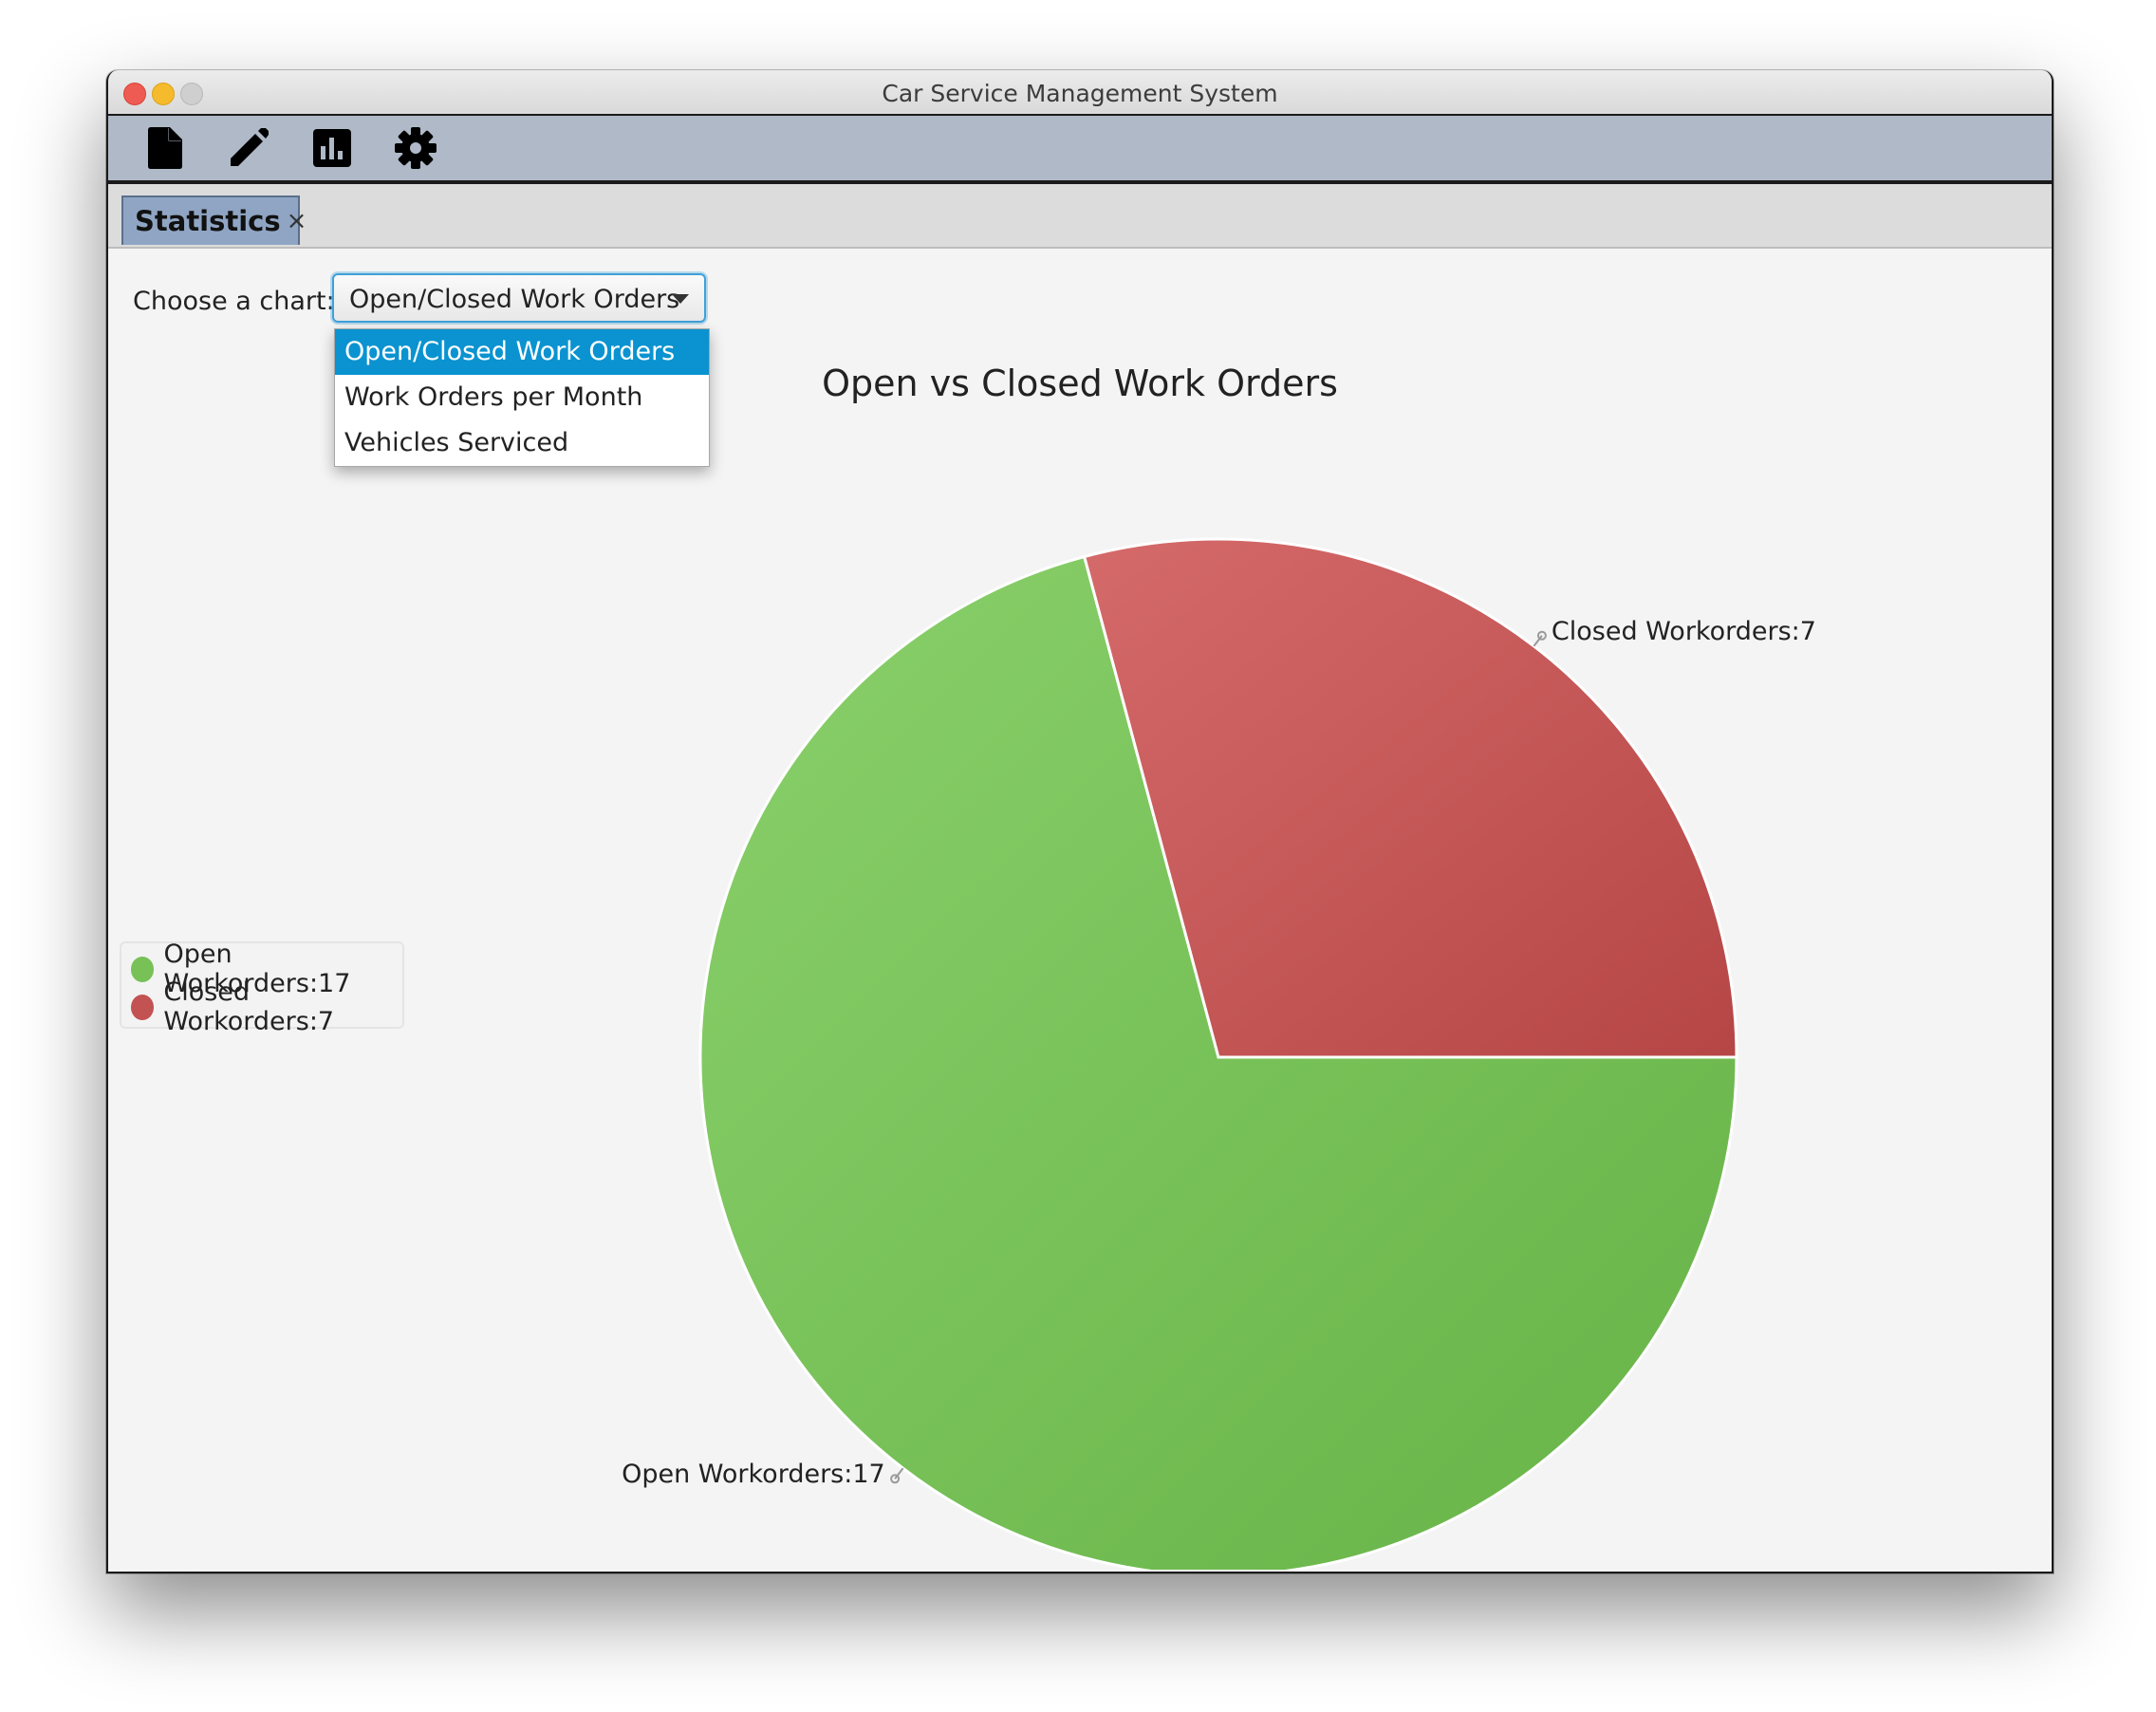 The image size is (2156, 1712). I want to click on tab-close-icon: ×, so click(297, 221).